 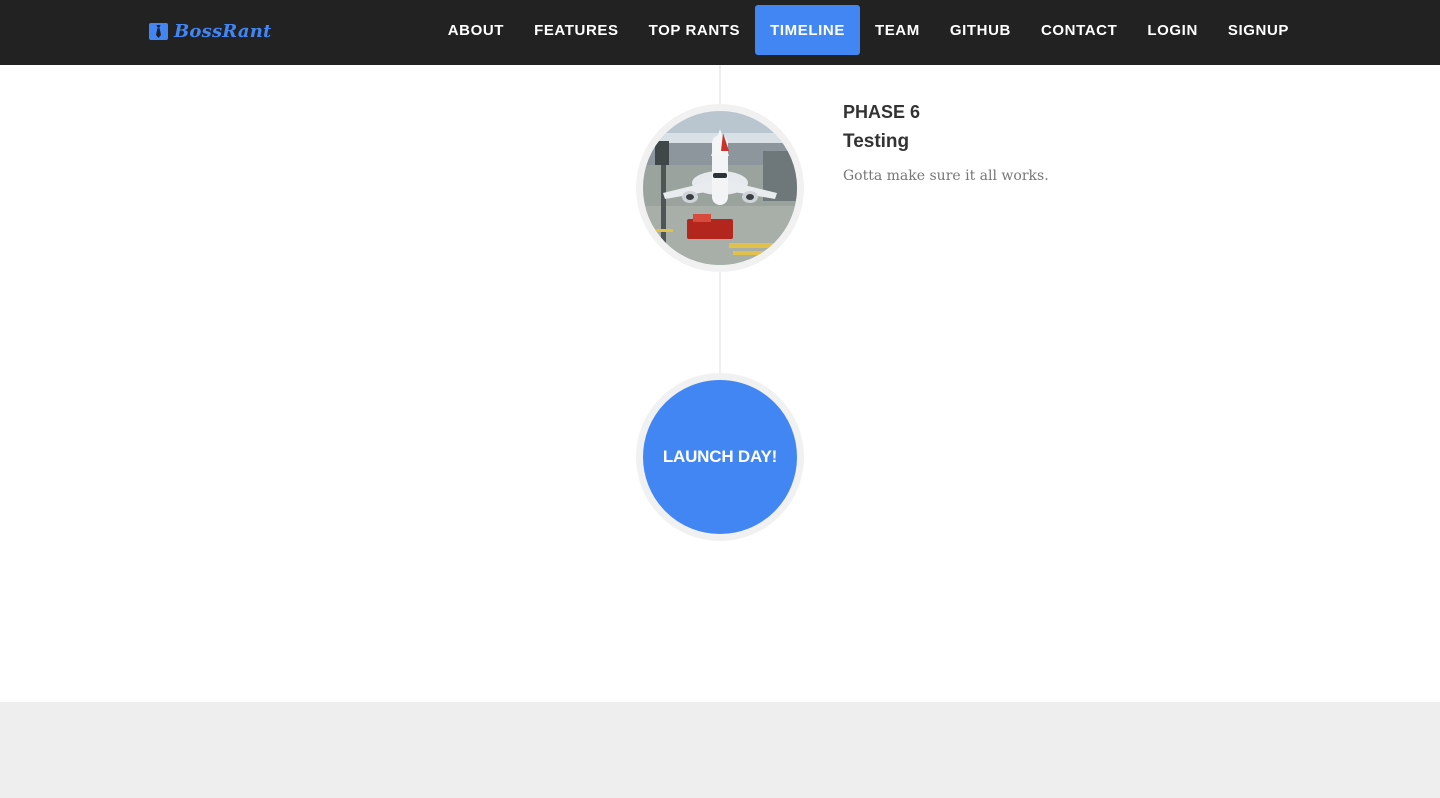 What do you see at coordinates (980, 30) in the screenshot?
I see `nav-item-github: Github` at bounding box center [980, 30].